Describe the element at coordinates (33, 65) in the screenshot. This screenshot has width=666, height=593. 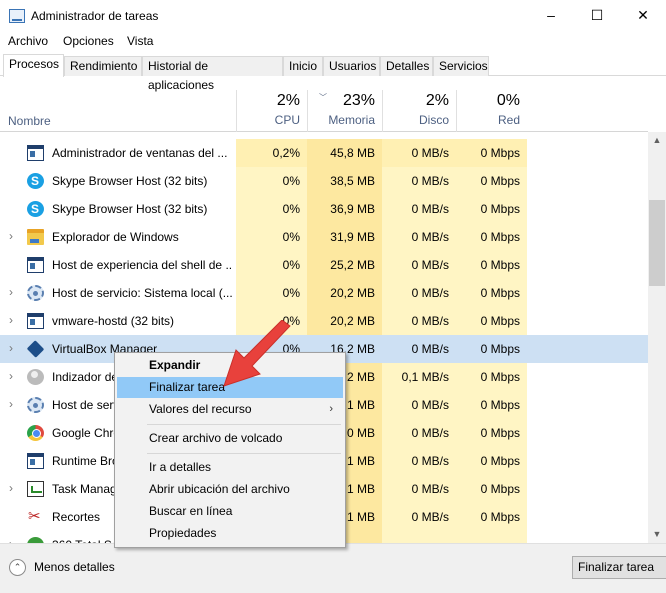
I see `tab-procesos: Procesos` at that location.